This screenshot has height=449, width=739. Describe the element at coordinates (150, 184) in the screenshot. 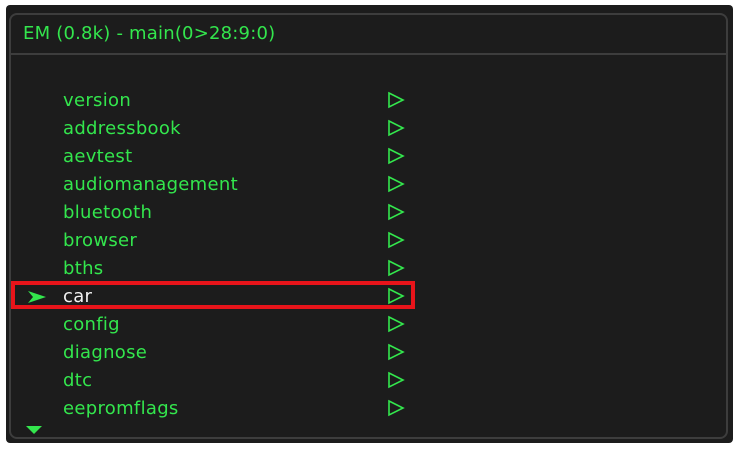

I see `menu-item-label: audiomanagement` at that location.